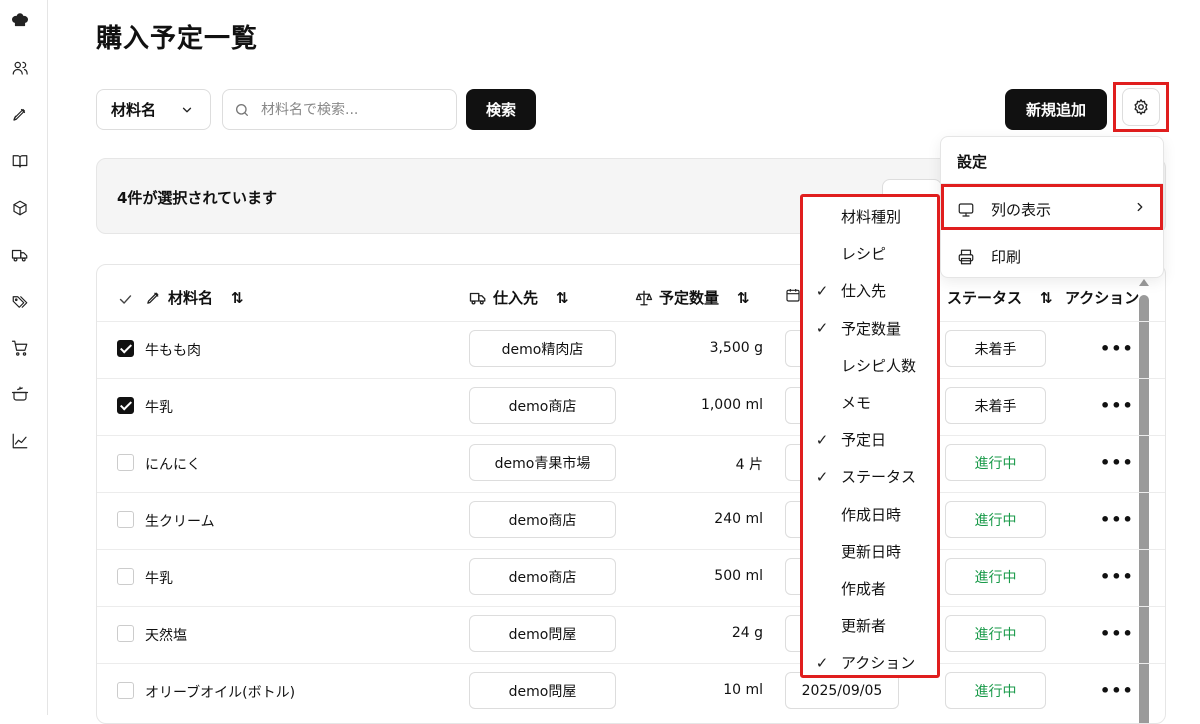 This screenshot has width=1200, height=724. I want to click on filter-select-label: 材料名, so click(134, 110).